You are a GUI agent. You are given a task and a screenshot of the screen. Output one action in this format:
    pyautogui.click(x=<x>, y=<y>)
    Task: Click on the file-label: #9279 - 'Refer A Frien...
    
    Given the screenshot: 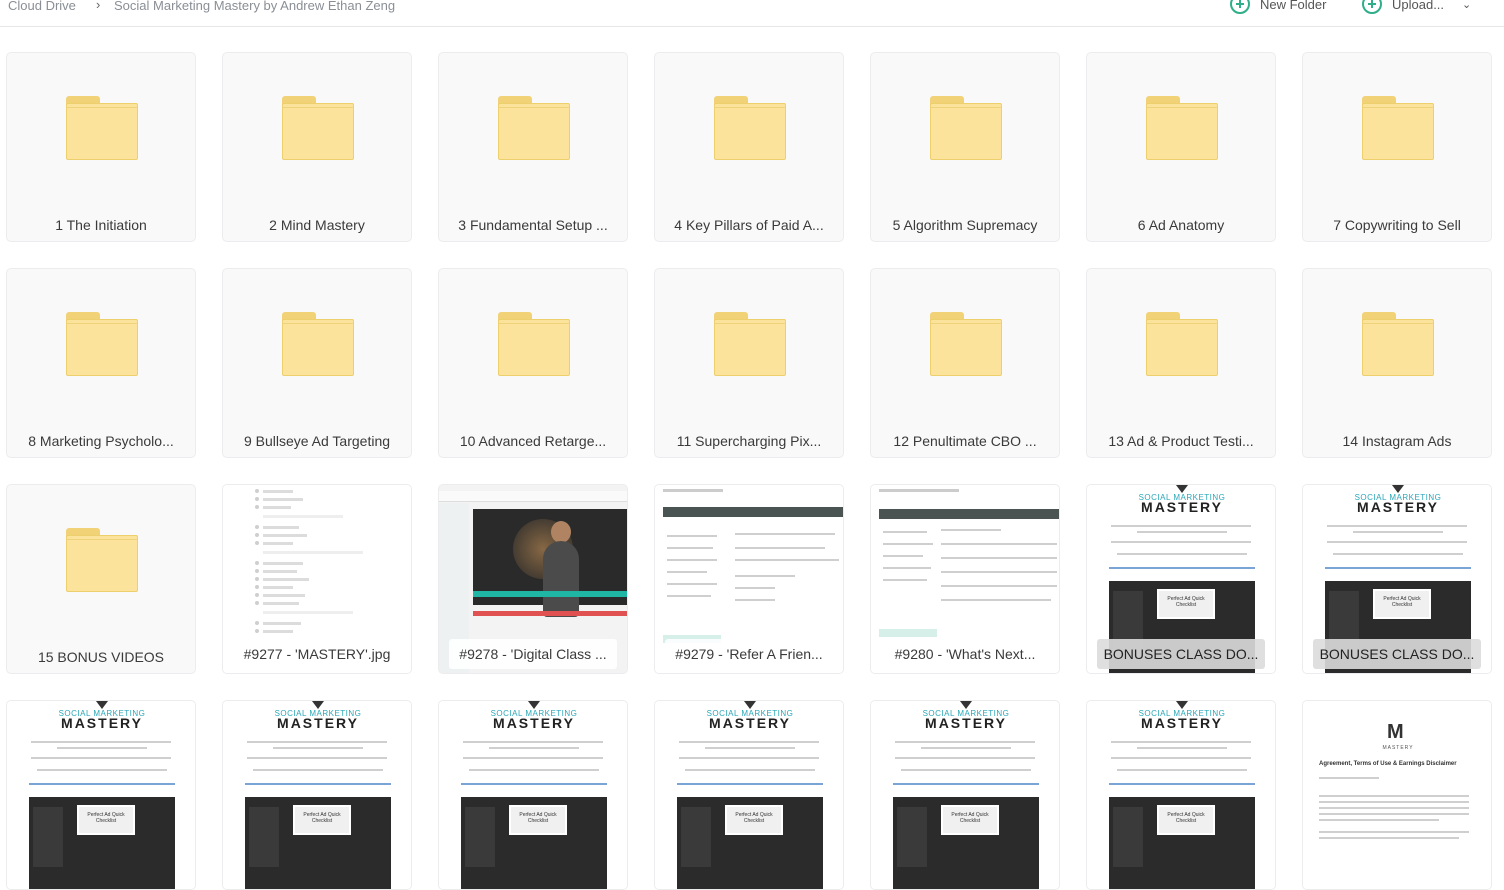 What is the action you would take?
    pyautogui.click(x=749, y=654)
    